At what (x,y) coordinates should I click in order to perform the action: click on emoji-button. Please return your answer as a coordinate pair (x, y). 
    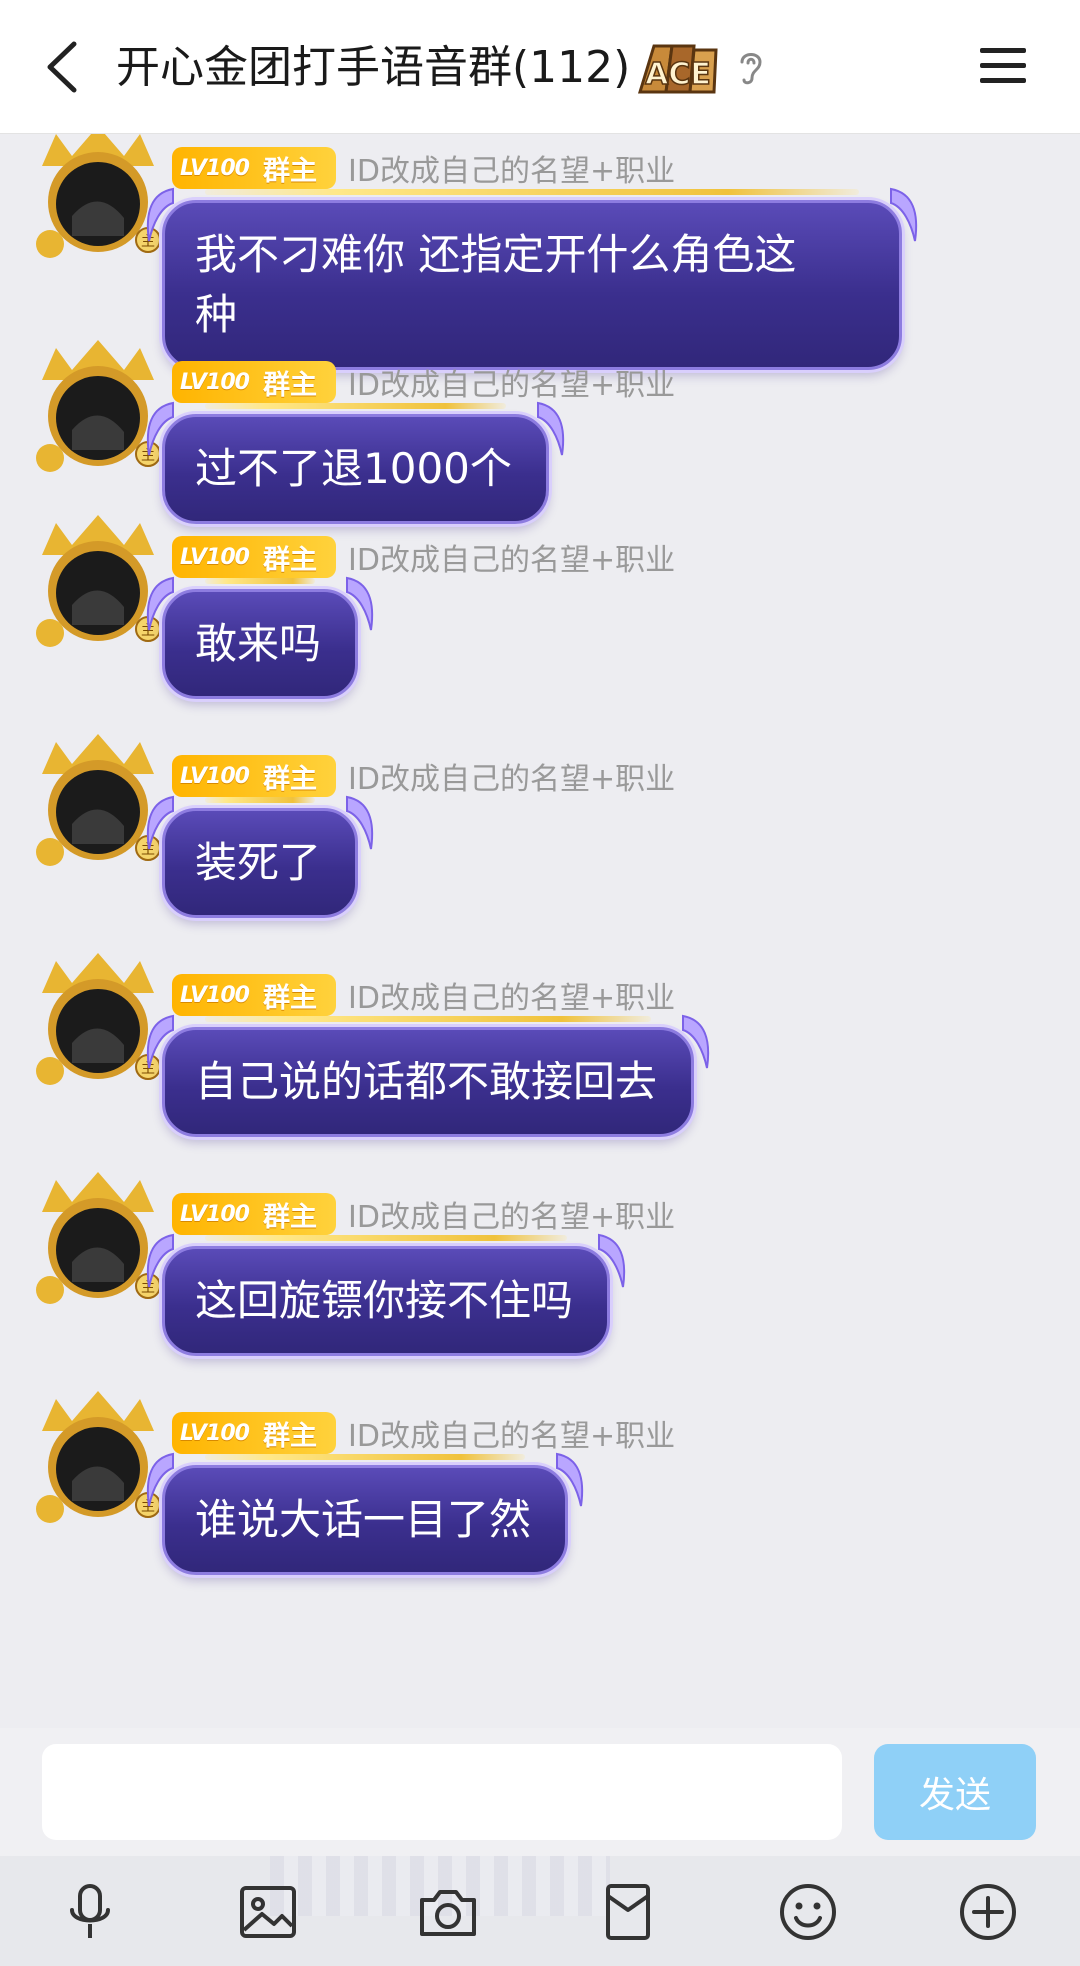
    Looking at the image, I should click on (808, 1912).